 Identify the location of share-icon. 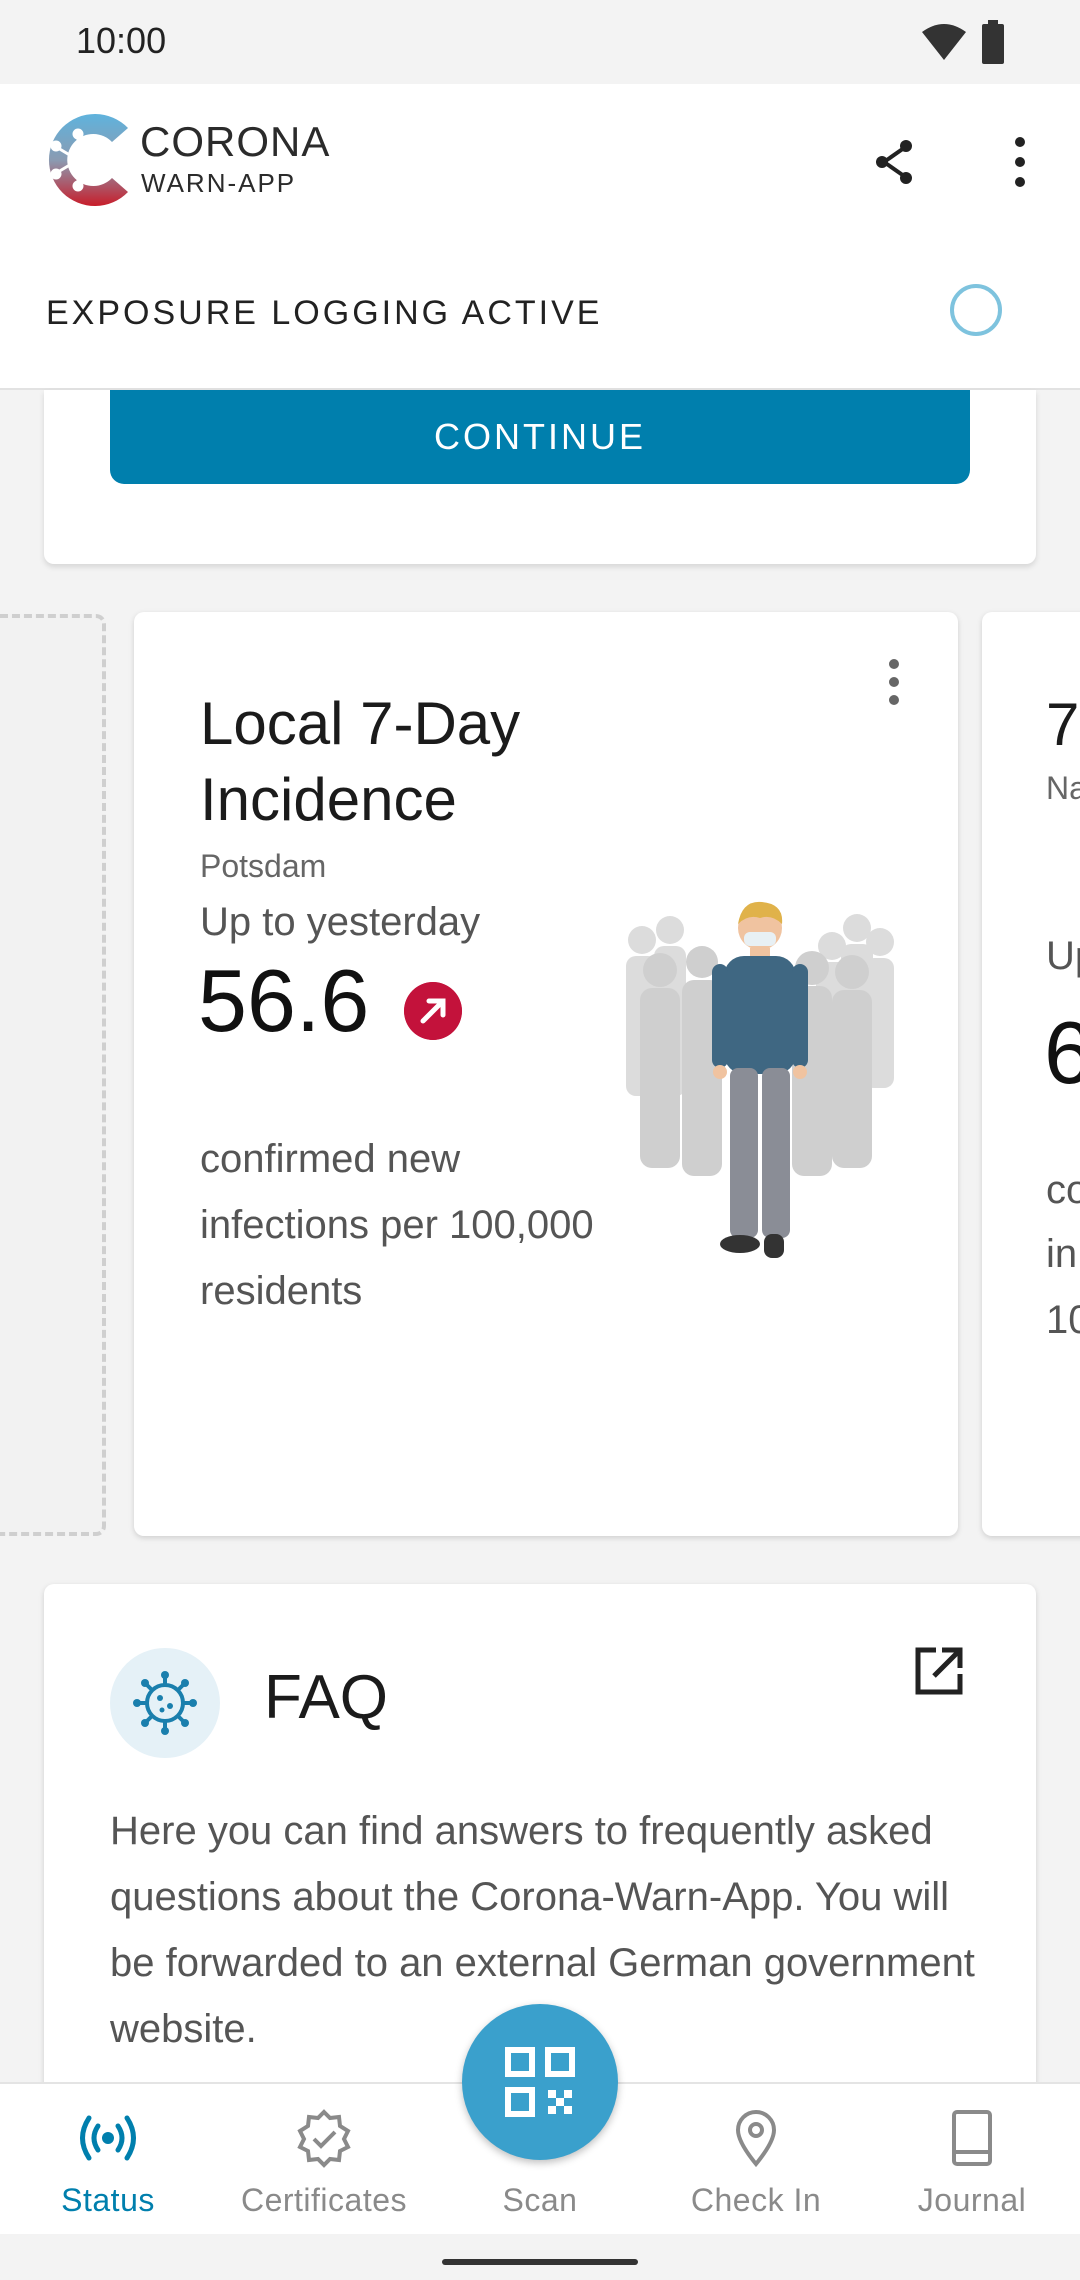
(894, 162).